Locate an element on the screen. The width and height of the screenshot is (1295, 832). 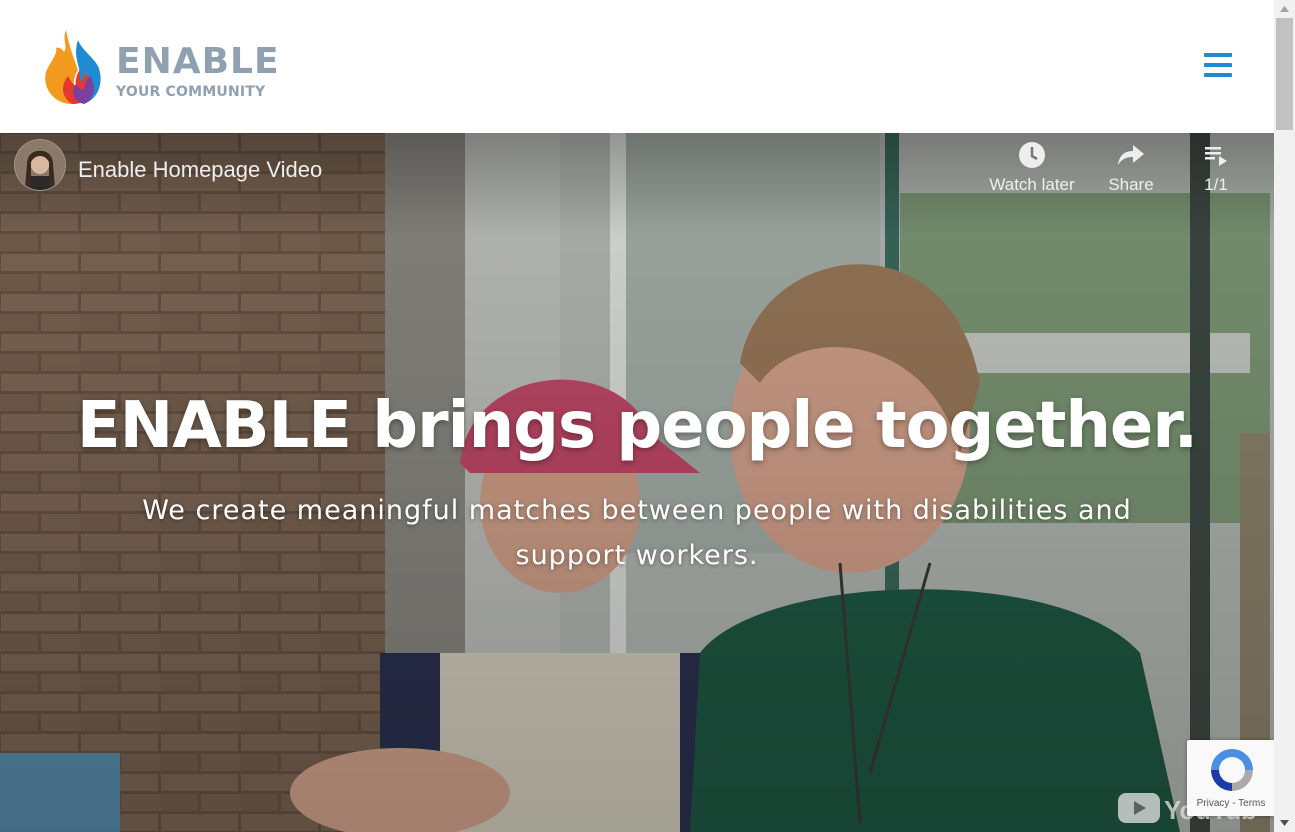
channel-avatar is located at coordinates (40, 165).